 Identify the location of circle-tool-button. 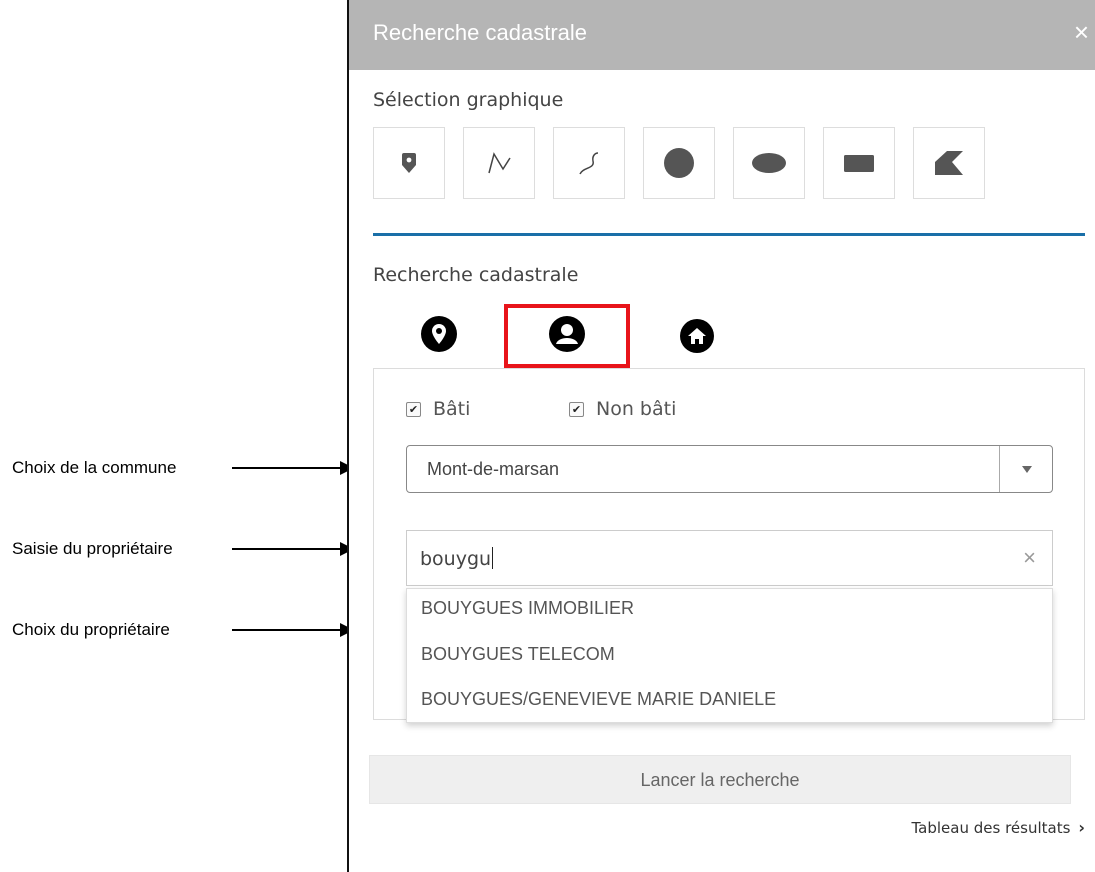
(679, 163).